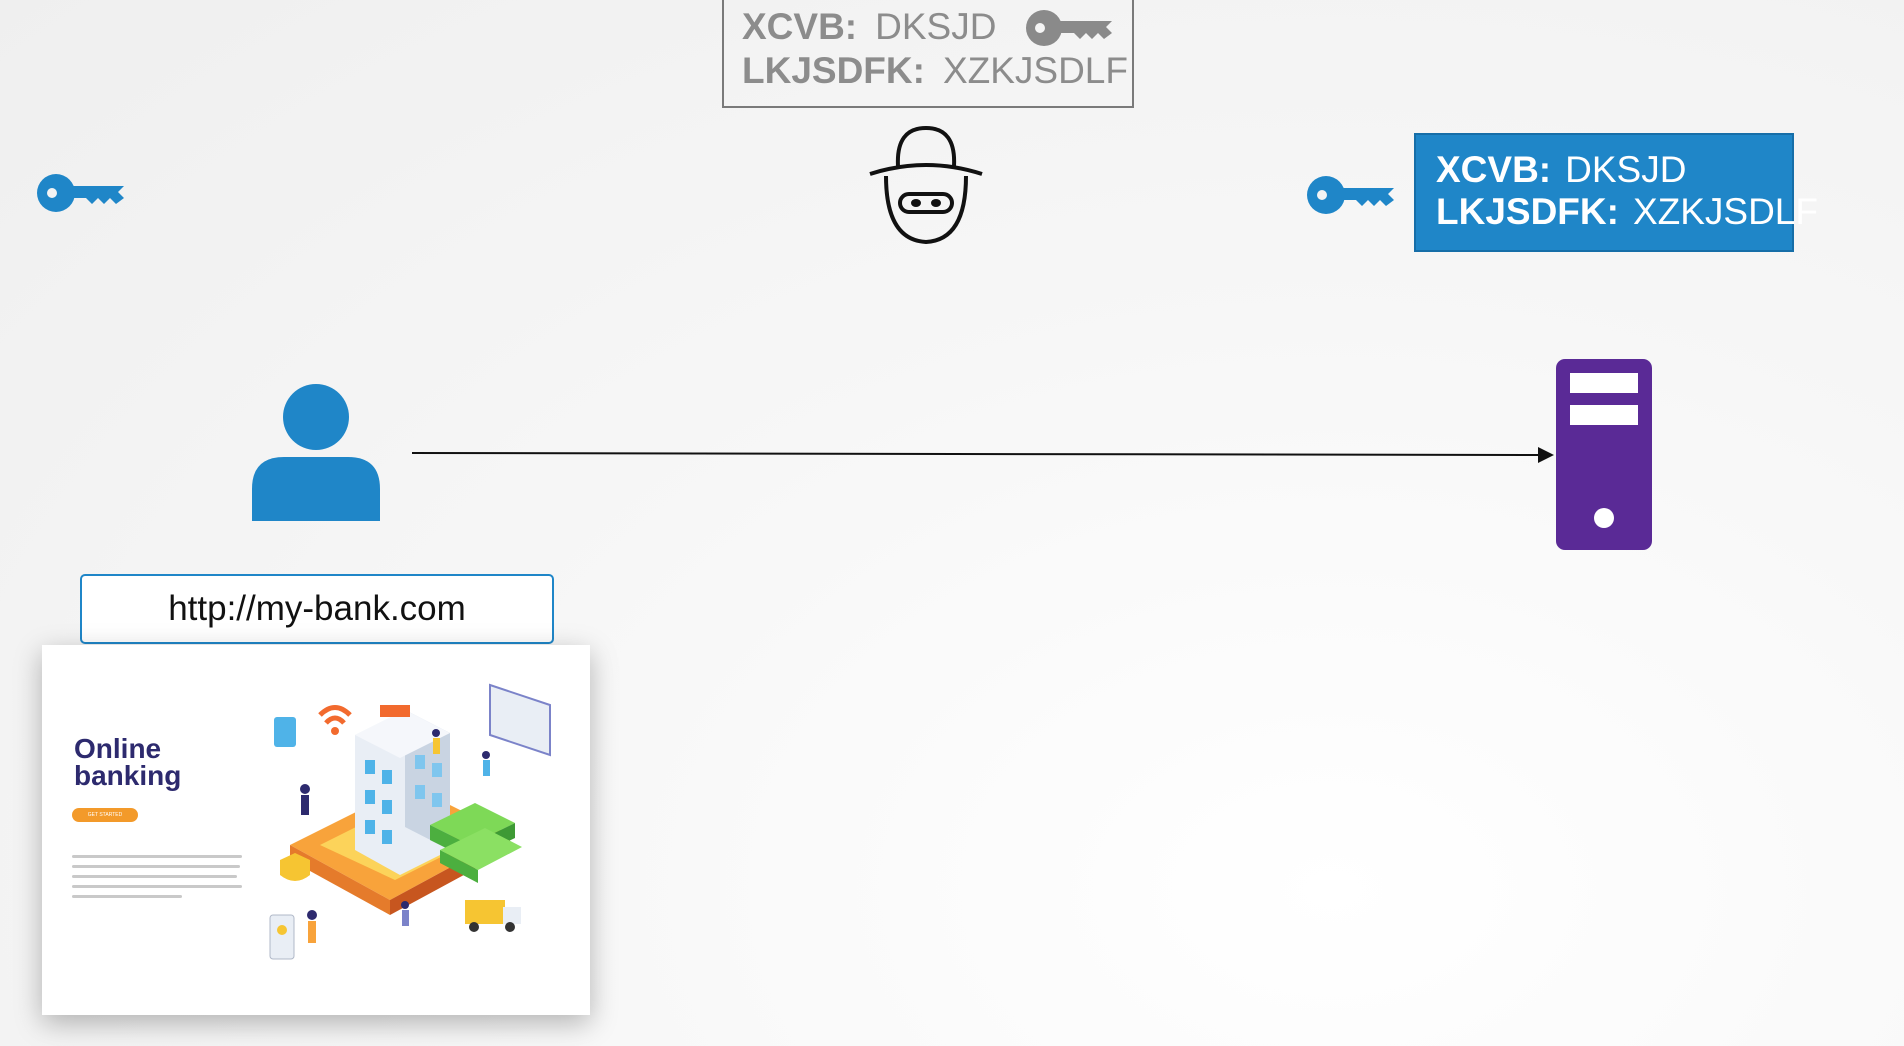 The width and height of the screenshot is (1904, 1046). Describe the element at coordinates (105, 815) in the screenshot. I see `get-started-button: GET STARTED` at that location.